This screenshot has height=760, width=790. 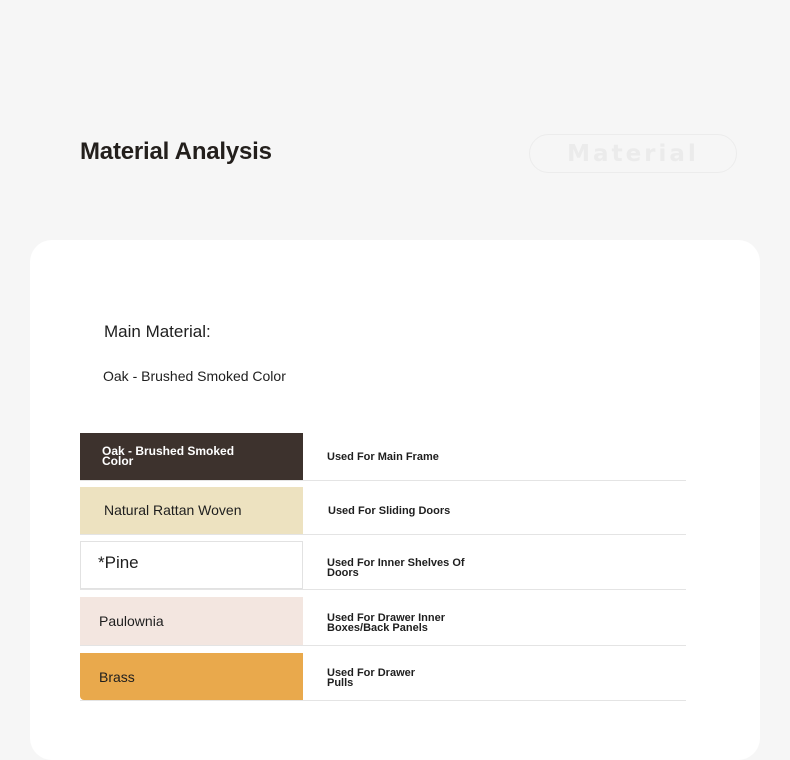 What do you see at coordinates (371, 678) in the screenshot?
I see `material-usage-brass: Used For Drawer Pulls` at bounding box center [371, 678].